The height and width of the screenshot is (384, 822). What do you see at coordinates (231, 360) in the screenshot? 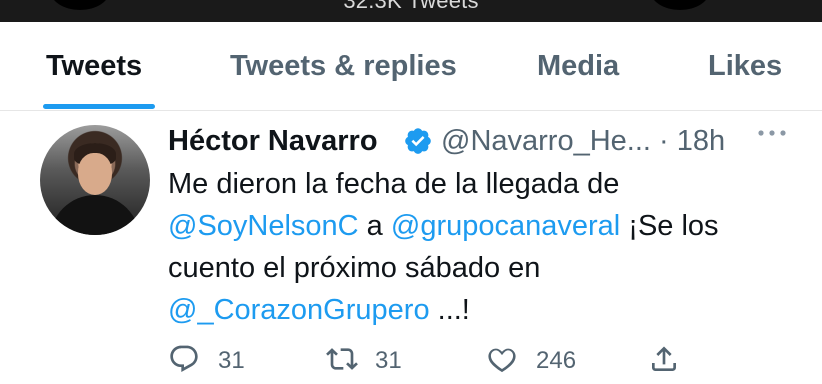
I see `reply-count: 31` at bounding box center [231, 360].